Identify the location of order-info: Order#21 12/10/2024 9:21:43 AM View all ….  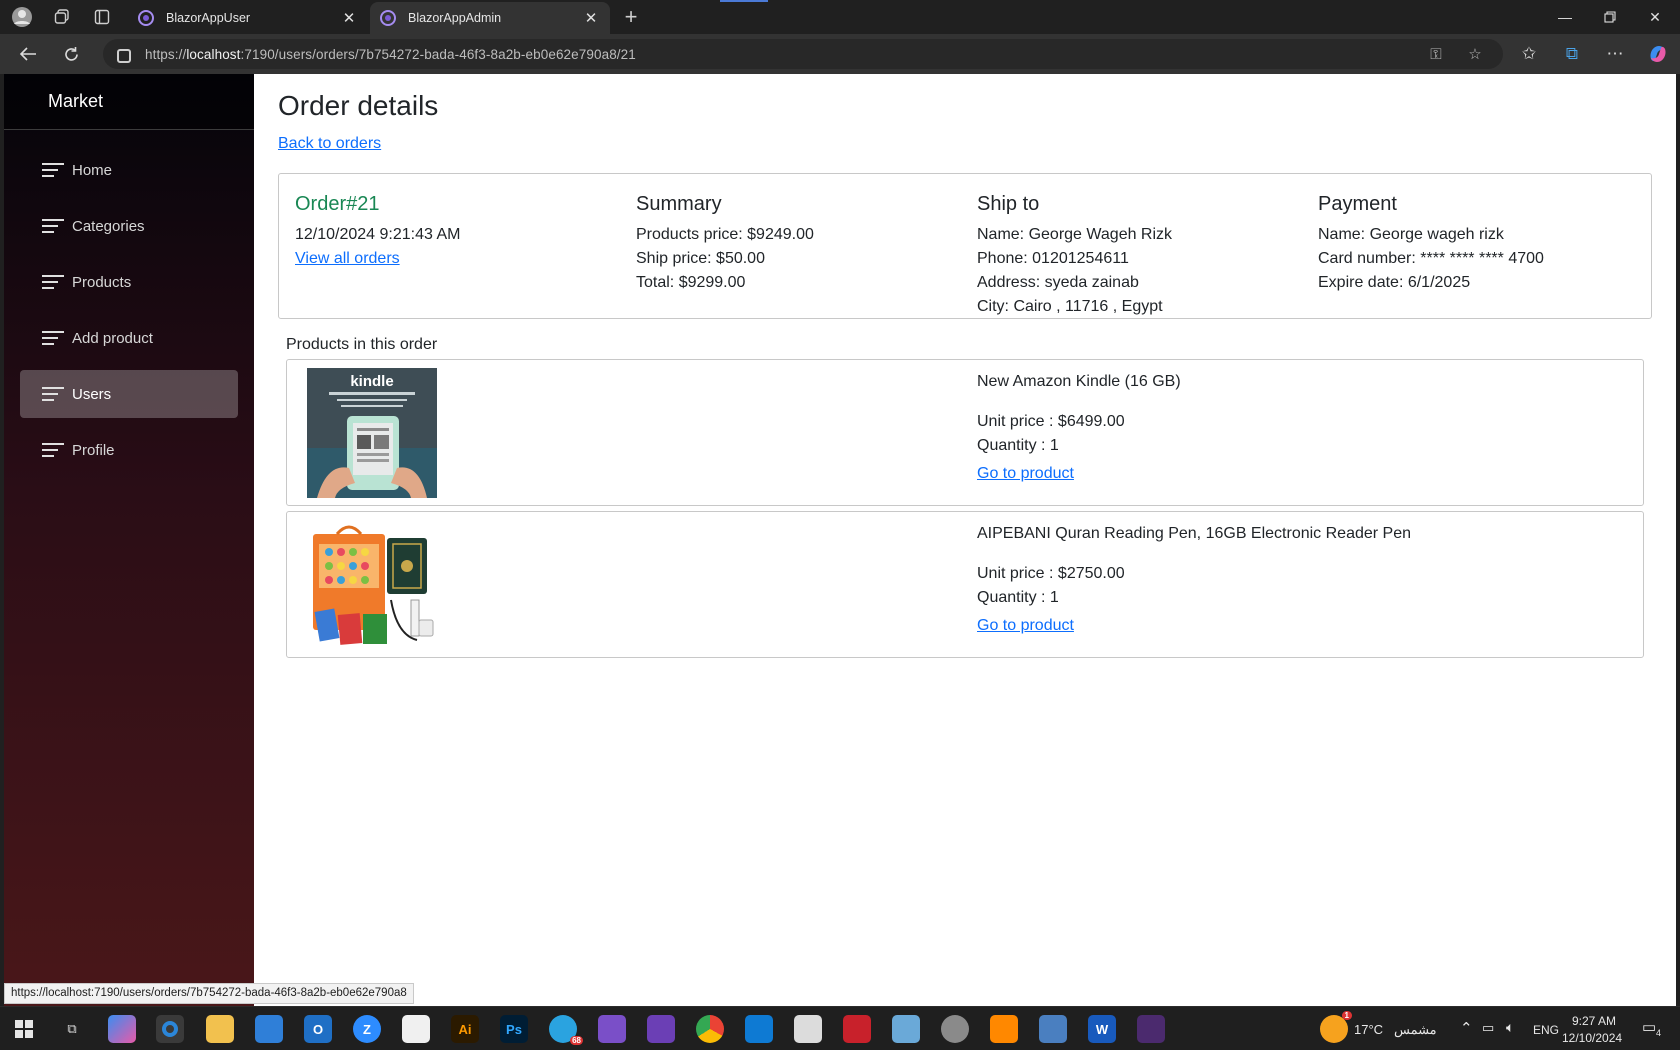
(377, 231).